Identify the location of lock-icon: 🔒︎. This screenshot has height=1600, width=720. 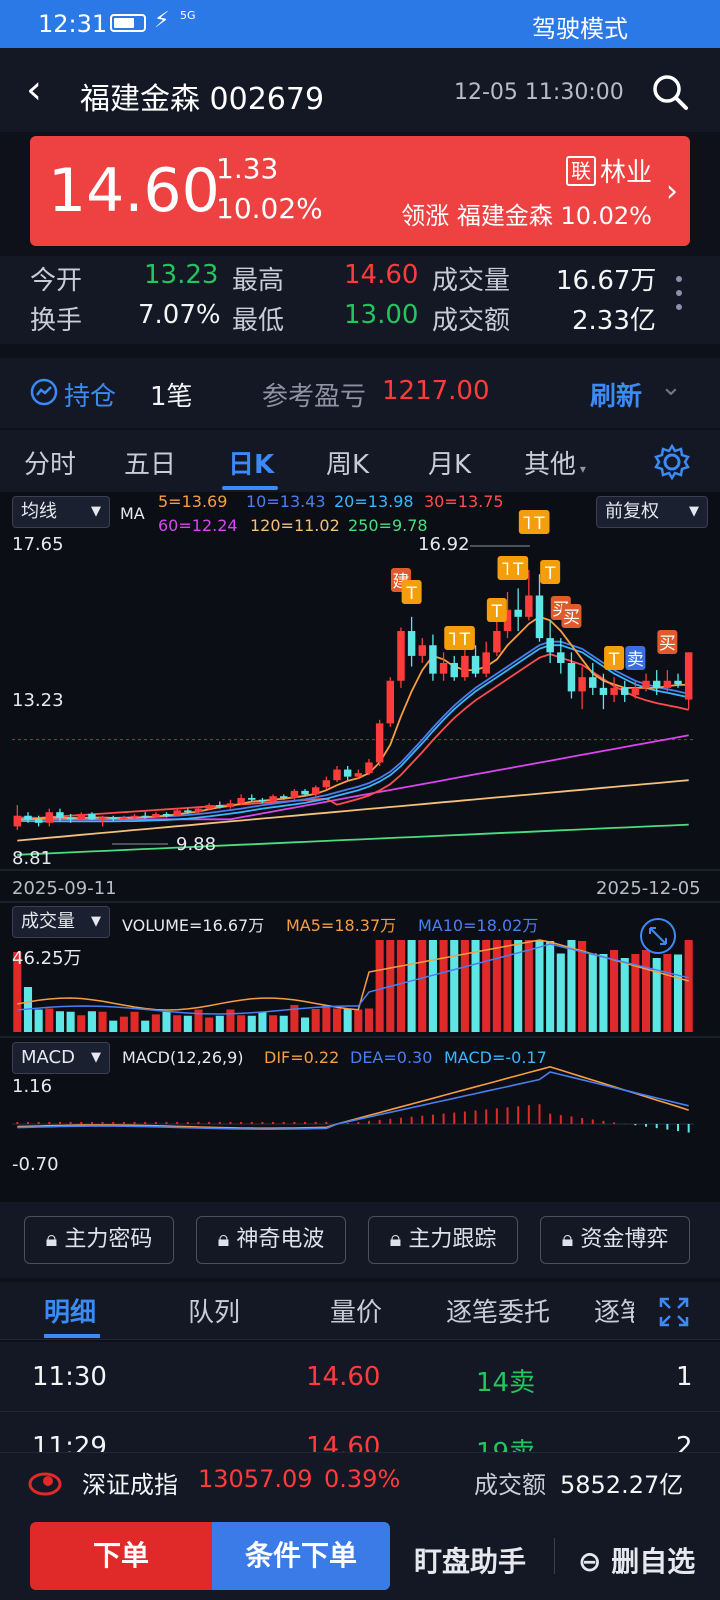
(223, 1239).